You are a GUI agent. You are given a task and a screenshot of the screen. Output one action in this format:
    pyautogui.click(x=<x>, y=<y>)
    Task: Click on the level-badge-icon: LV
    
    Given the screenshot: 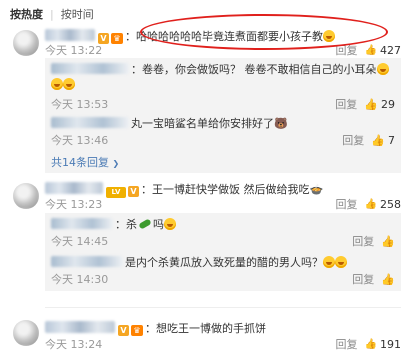 What is the action you would take?
    pyautogui.click(x=116, y=192)
    